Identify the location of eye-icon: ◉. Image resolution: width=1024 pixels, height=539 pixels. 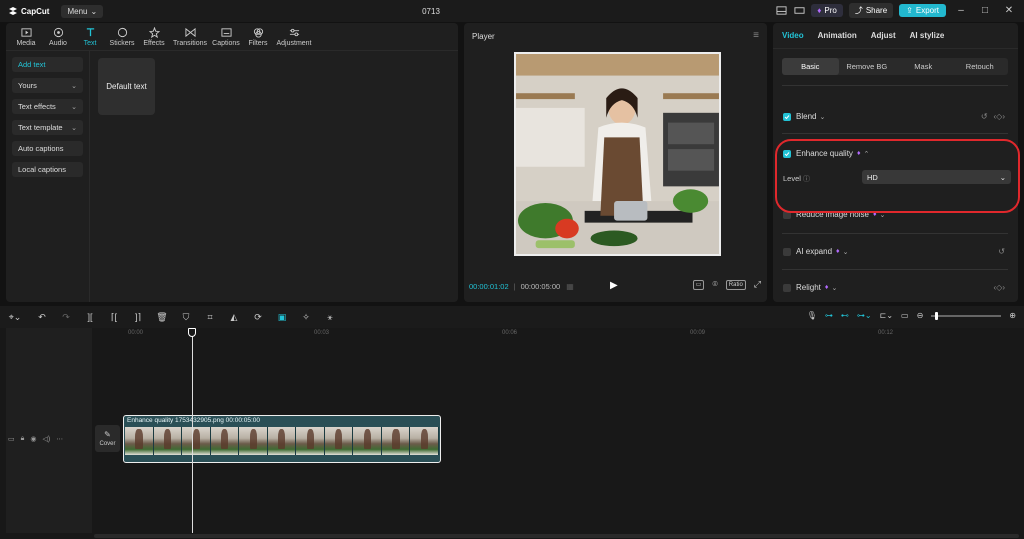
(33, 439).